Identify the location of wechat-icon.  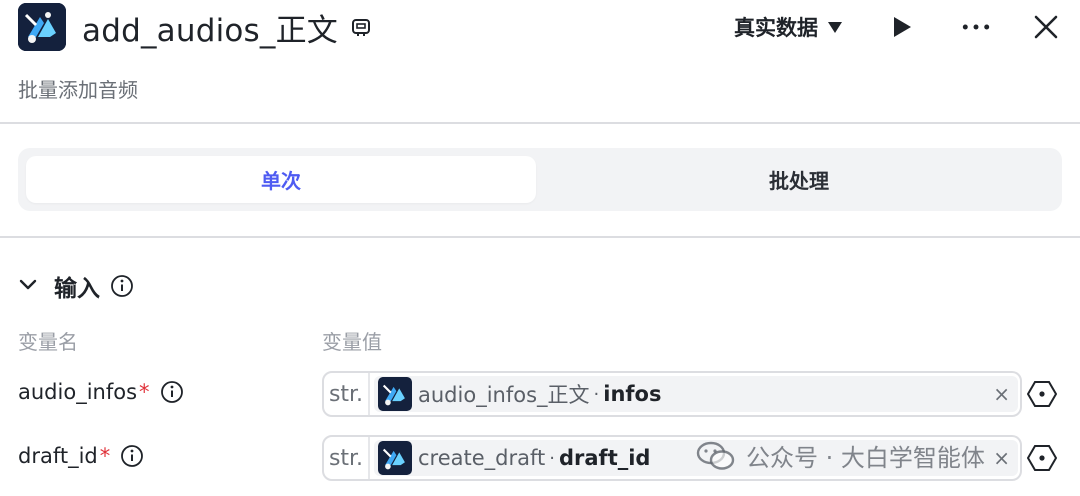
(715, 455).